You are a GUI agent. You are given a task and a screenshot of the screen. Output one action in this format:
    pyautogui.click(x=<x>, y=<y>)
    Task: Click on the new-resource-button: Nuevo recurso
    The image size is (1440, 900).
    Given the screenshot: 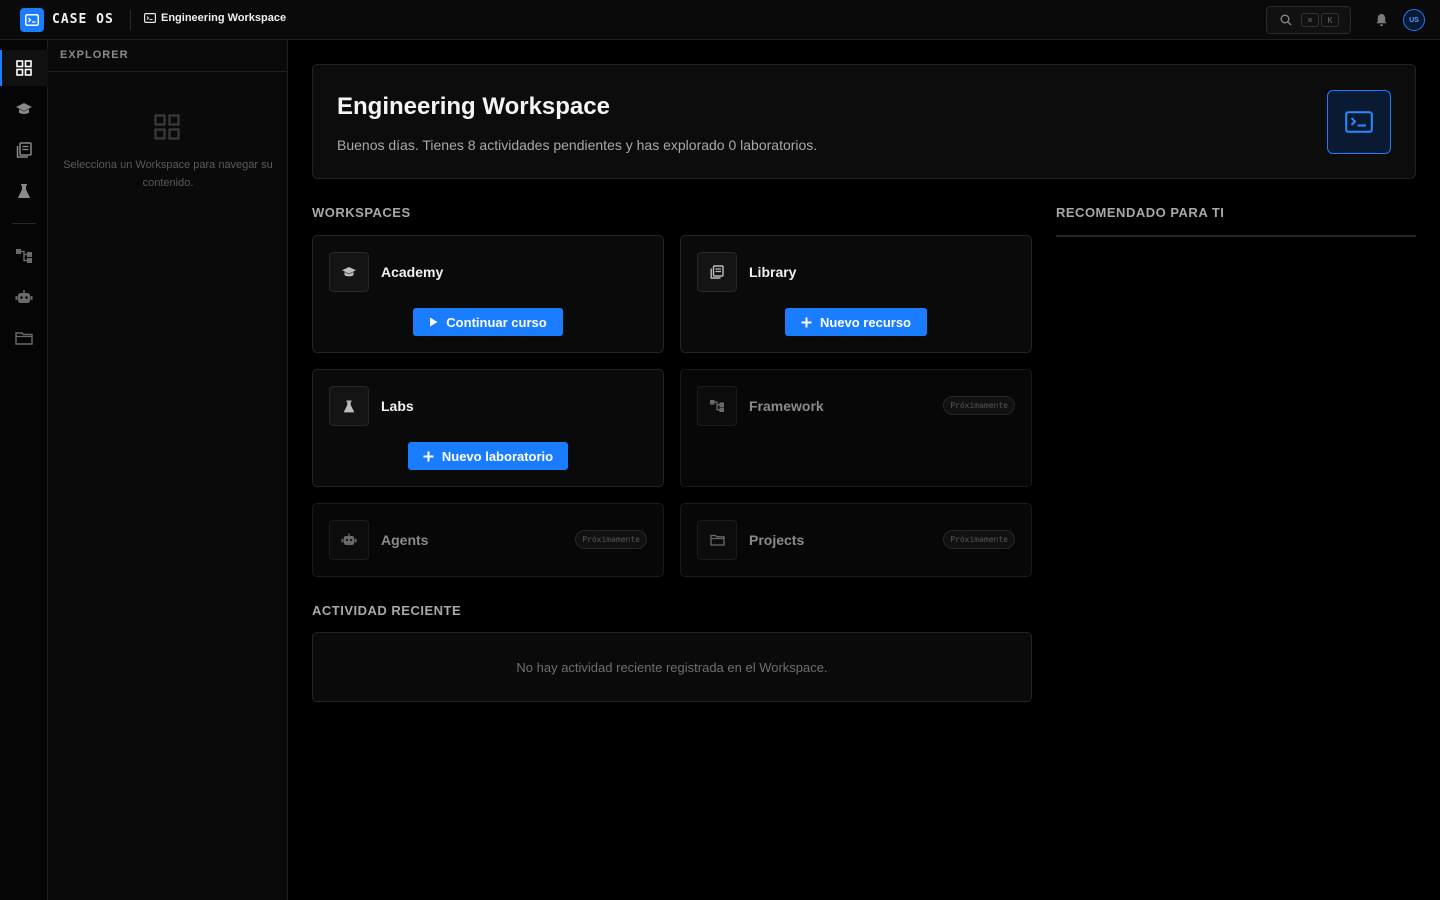 What is the action you would take?
    pyautogui.click(x=856, y=322)
    